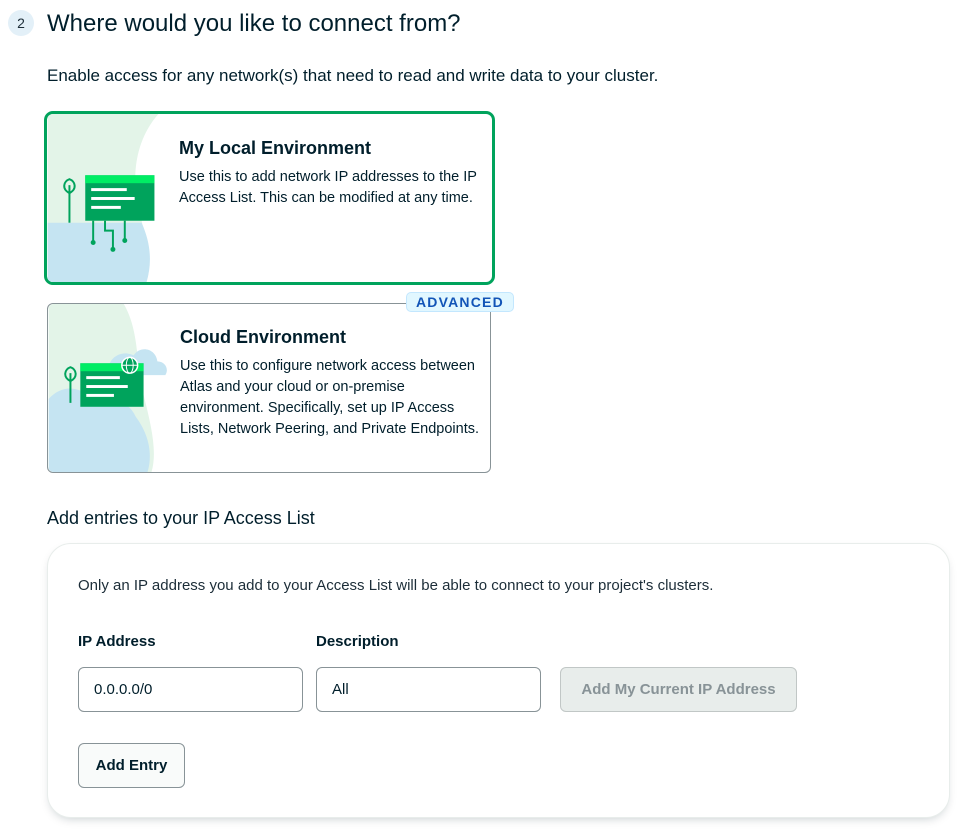  I want to click on local-environment-title: My Local Environment, so click(275, 148).